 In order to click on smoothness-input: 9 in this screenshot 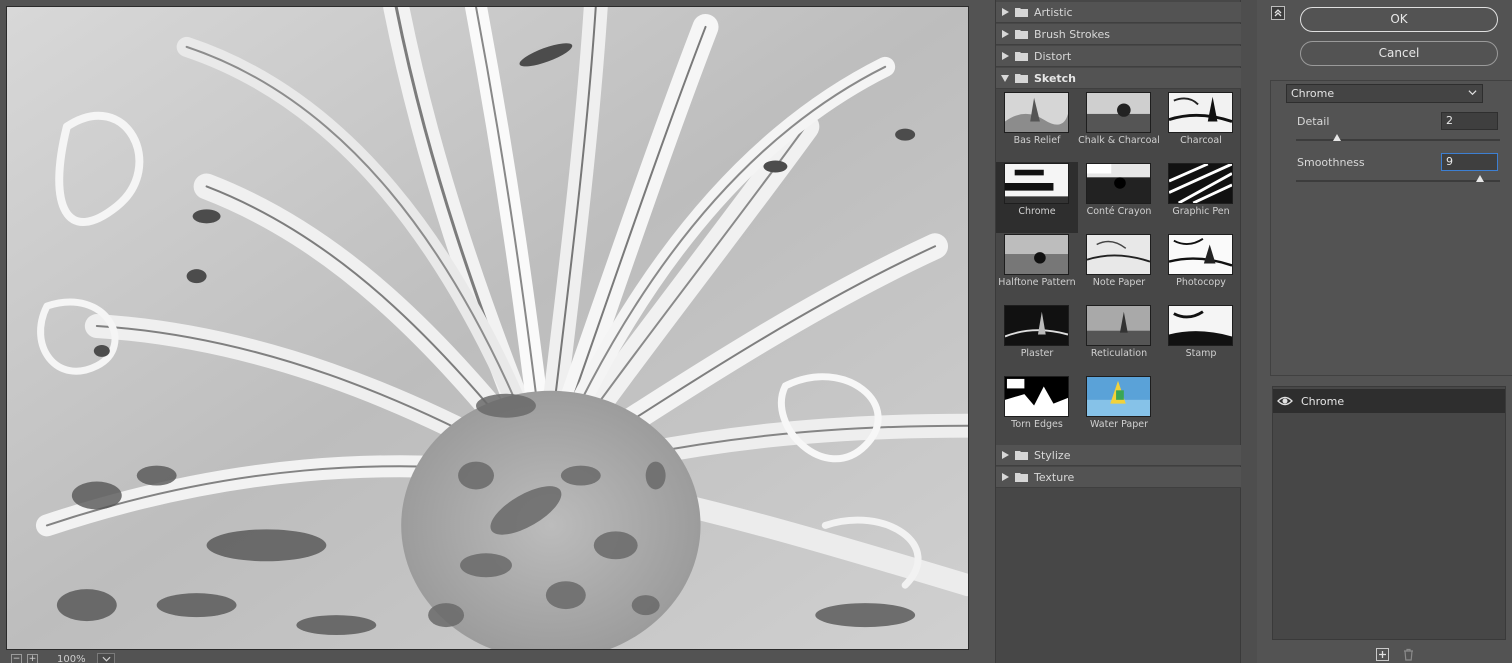, I will do `click(1469, 162)`.